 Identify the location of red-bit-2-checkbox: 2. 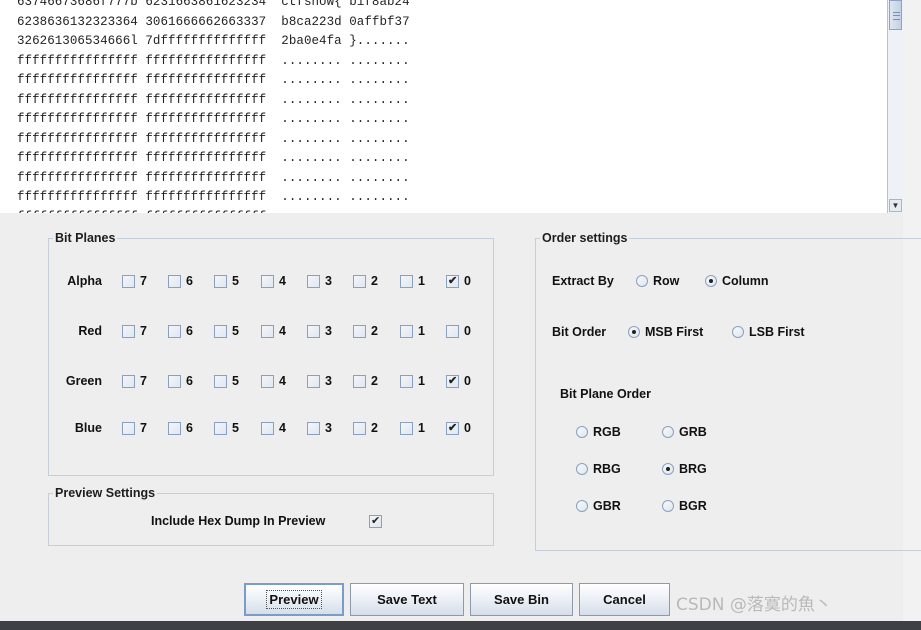
(365, 331).